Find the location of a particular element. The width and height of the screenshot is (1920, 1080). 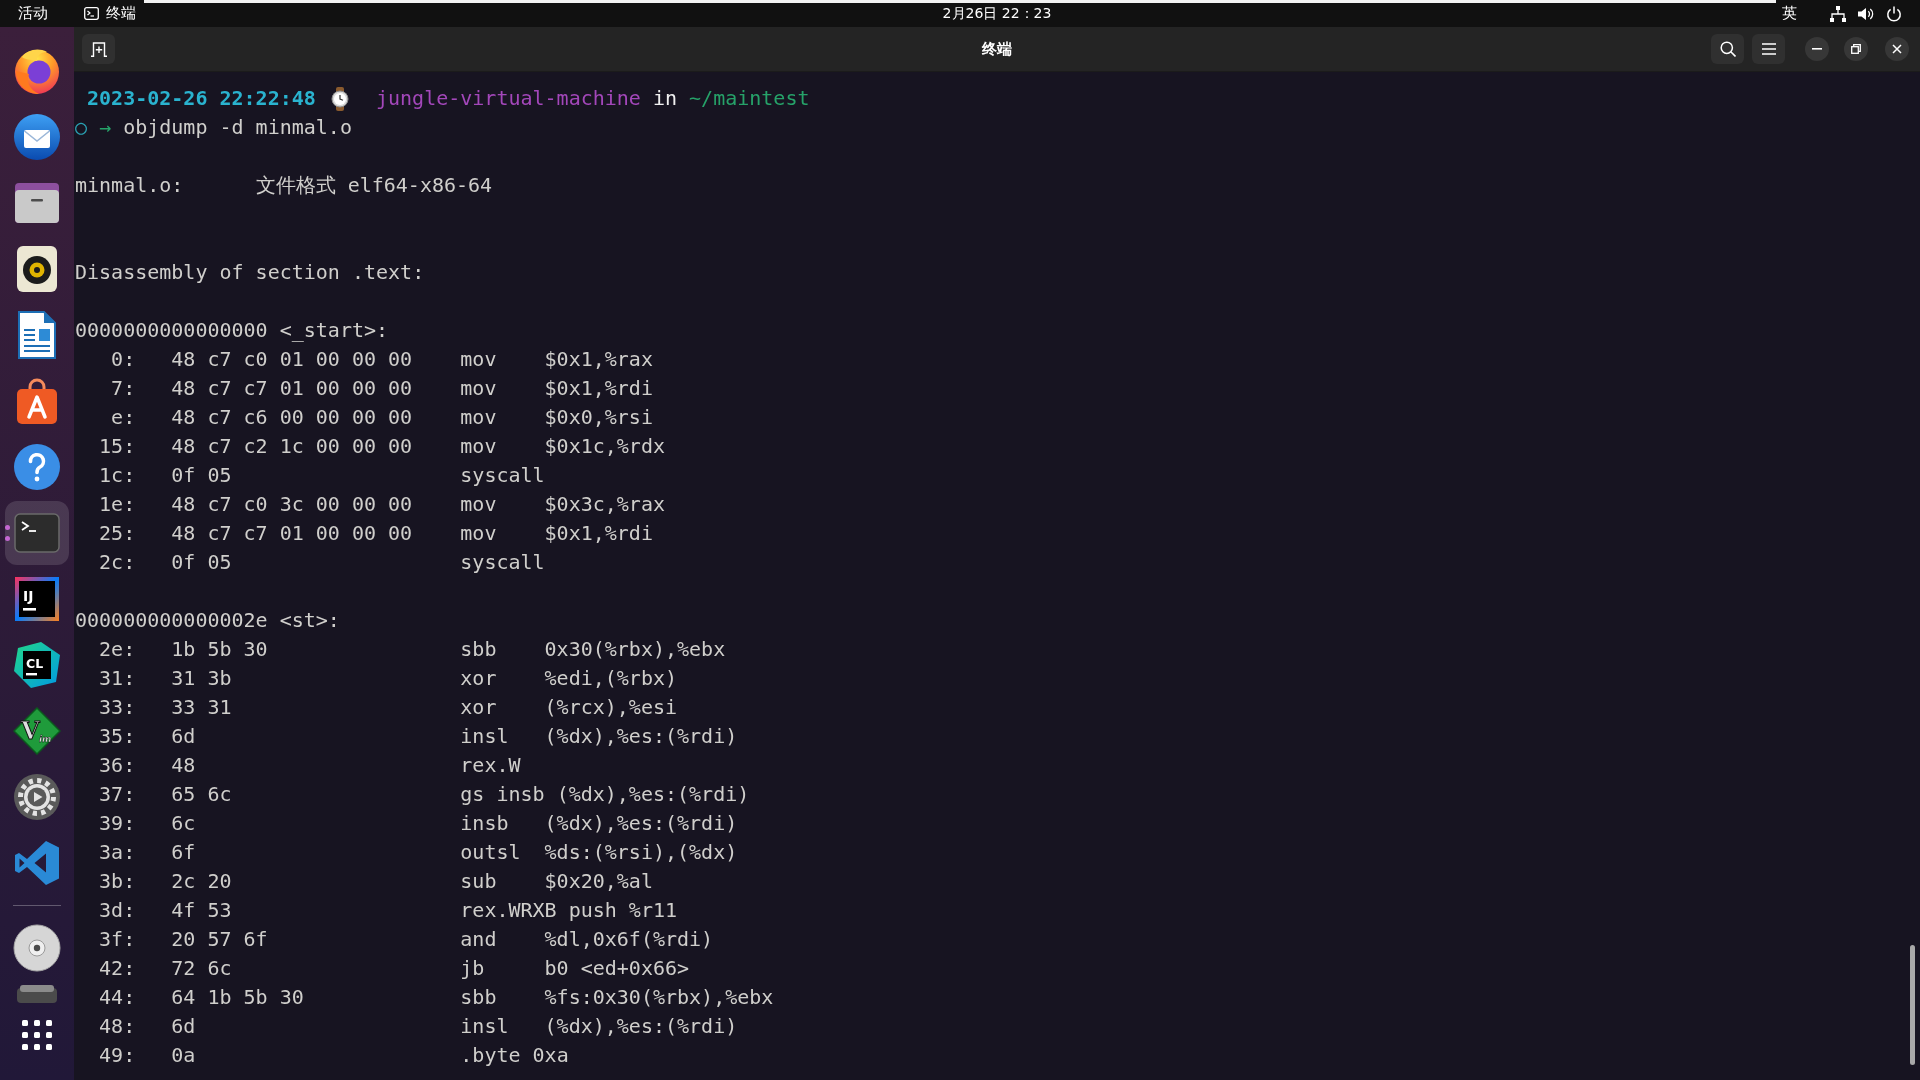

instruction-offset: 3d: is located at coordinates (117, 910).